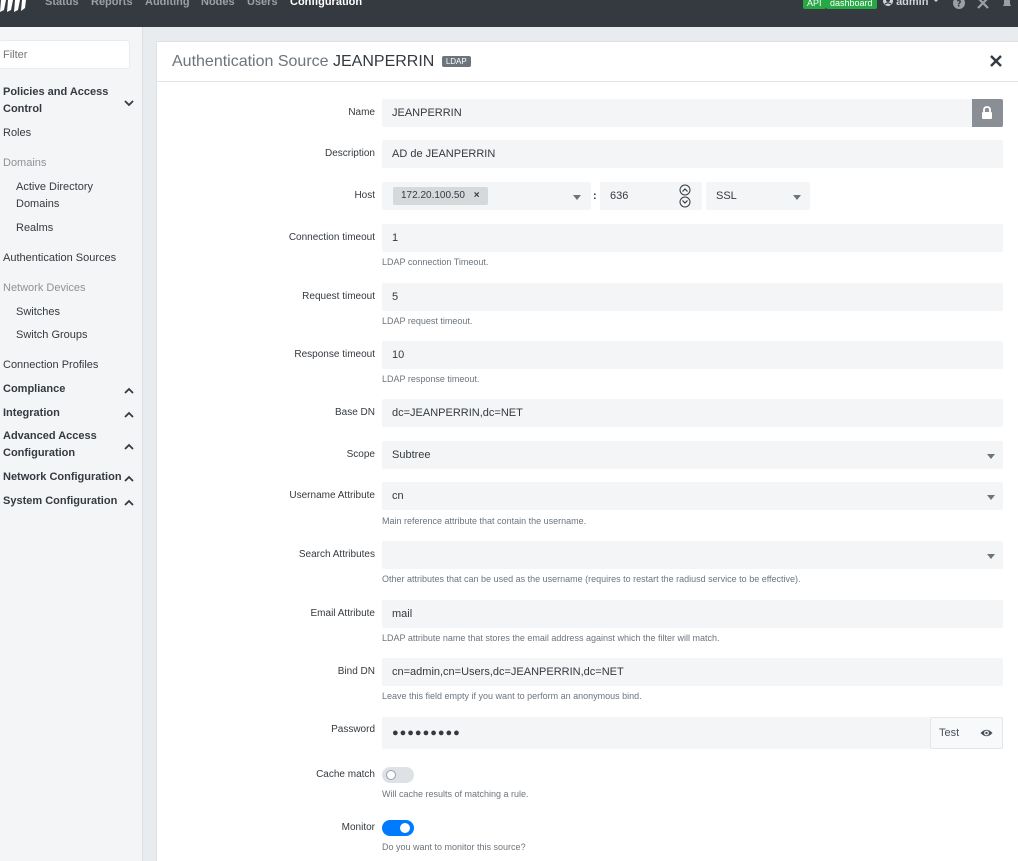  I want to click on bind-dn-label: Bind DN, so click(356, 671).